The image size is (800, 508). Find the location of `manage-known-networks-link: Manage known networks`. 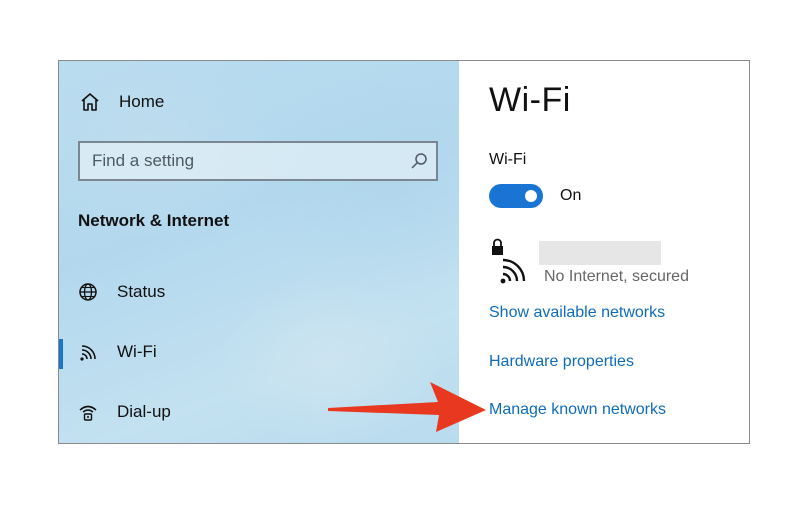

manage-known-networks-link: Manage known networks is located at coordinates (577, 410).